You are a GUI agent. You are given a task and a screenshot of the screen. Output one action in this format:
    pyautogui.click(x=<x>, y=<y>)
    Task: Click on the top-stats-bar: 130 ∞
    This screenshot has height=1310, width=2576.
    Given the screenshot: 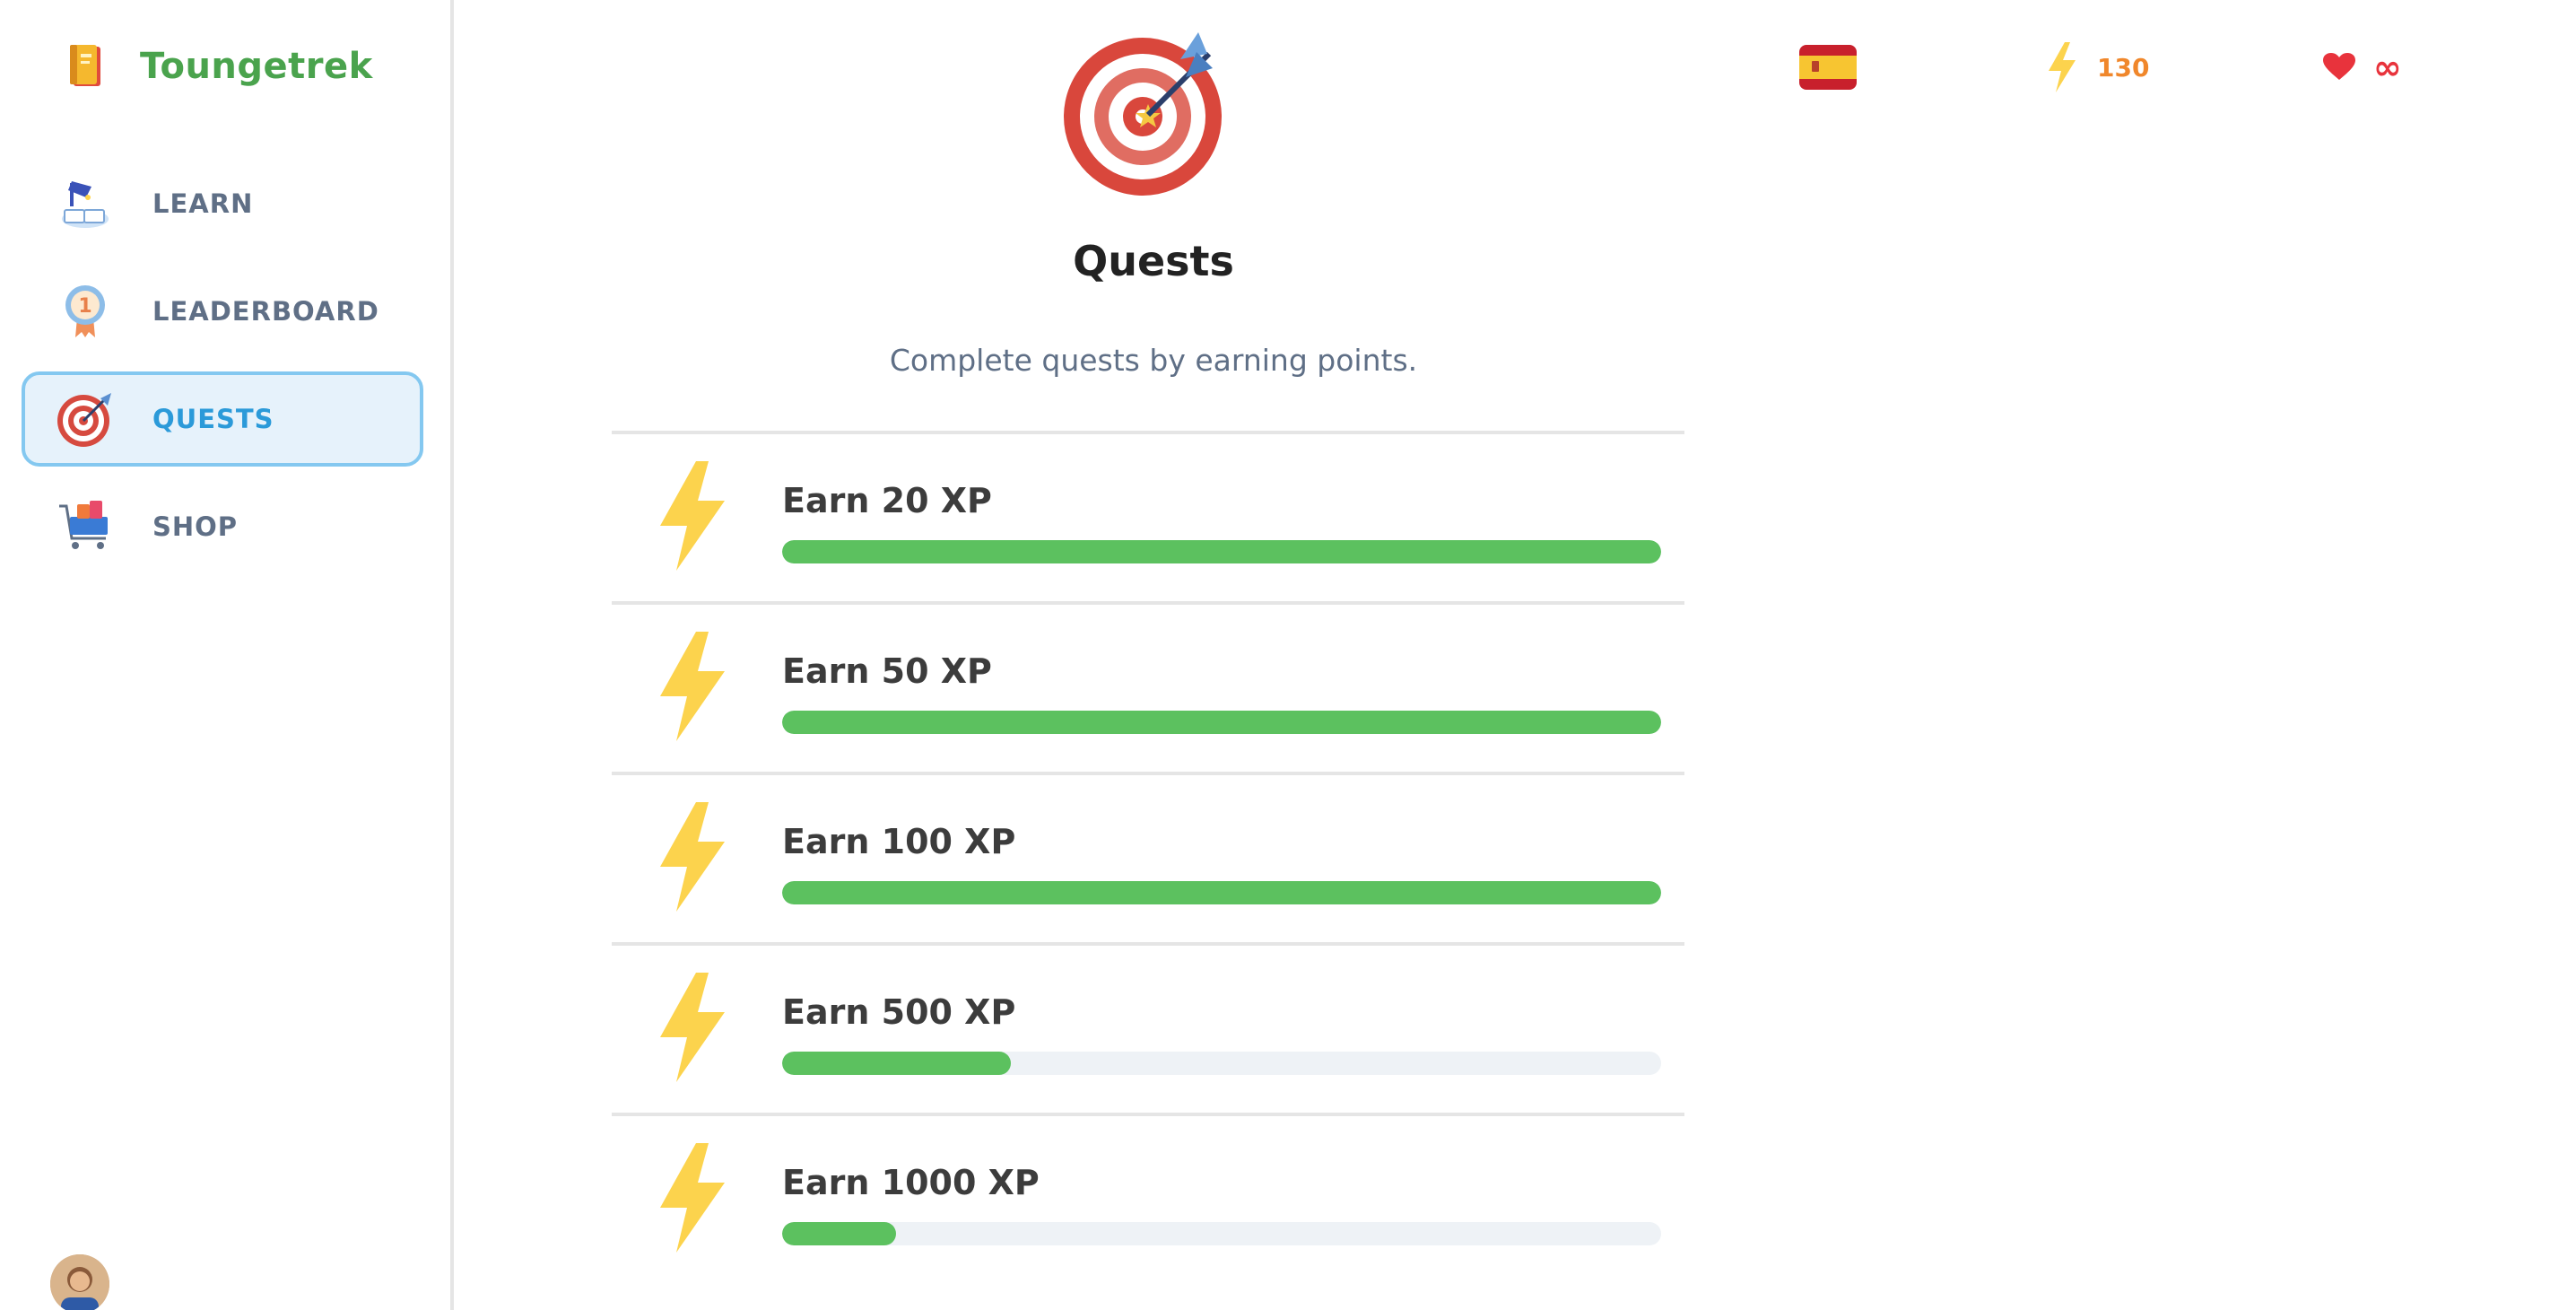 What is the action you would take?
    pyautogui.click(x=2108, y=68)
    